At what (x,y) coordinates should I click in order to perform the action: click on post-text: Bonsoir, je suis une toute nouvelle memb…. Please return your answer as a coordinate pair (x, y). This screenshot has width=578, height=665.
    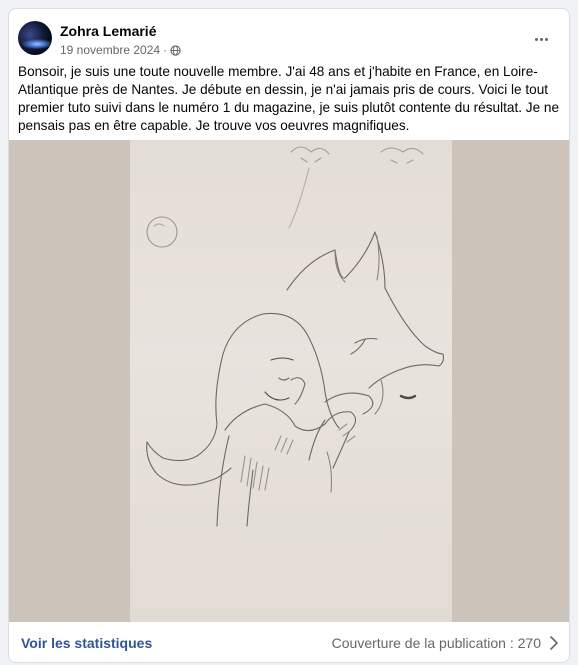
    Looking at the image, I should click on (289, 98).